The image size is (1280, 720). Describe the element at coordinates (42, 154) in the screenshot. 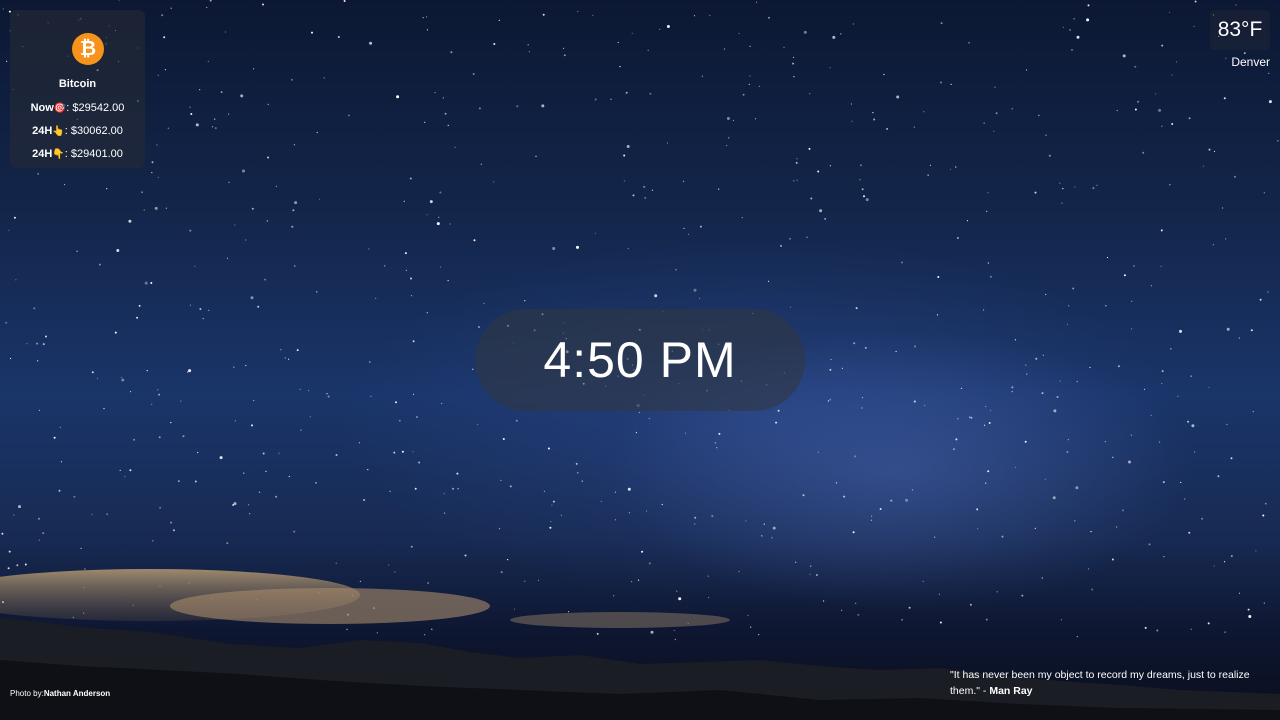

I see `price-label: 24H` at that location.